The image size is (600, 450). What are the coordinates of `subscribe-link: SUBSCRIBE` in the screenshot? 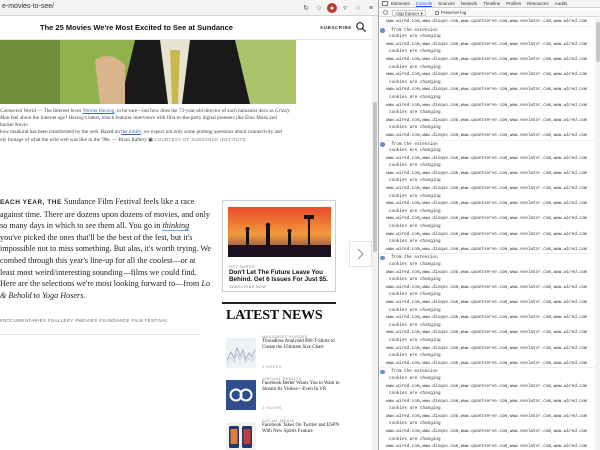 It's located at (336, 27).